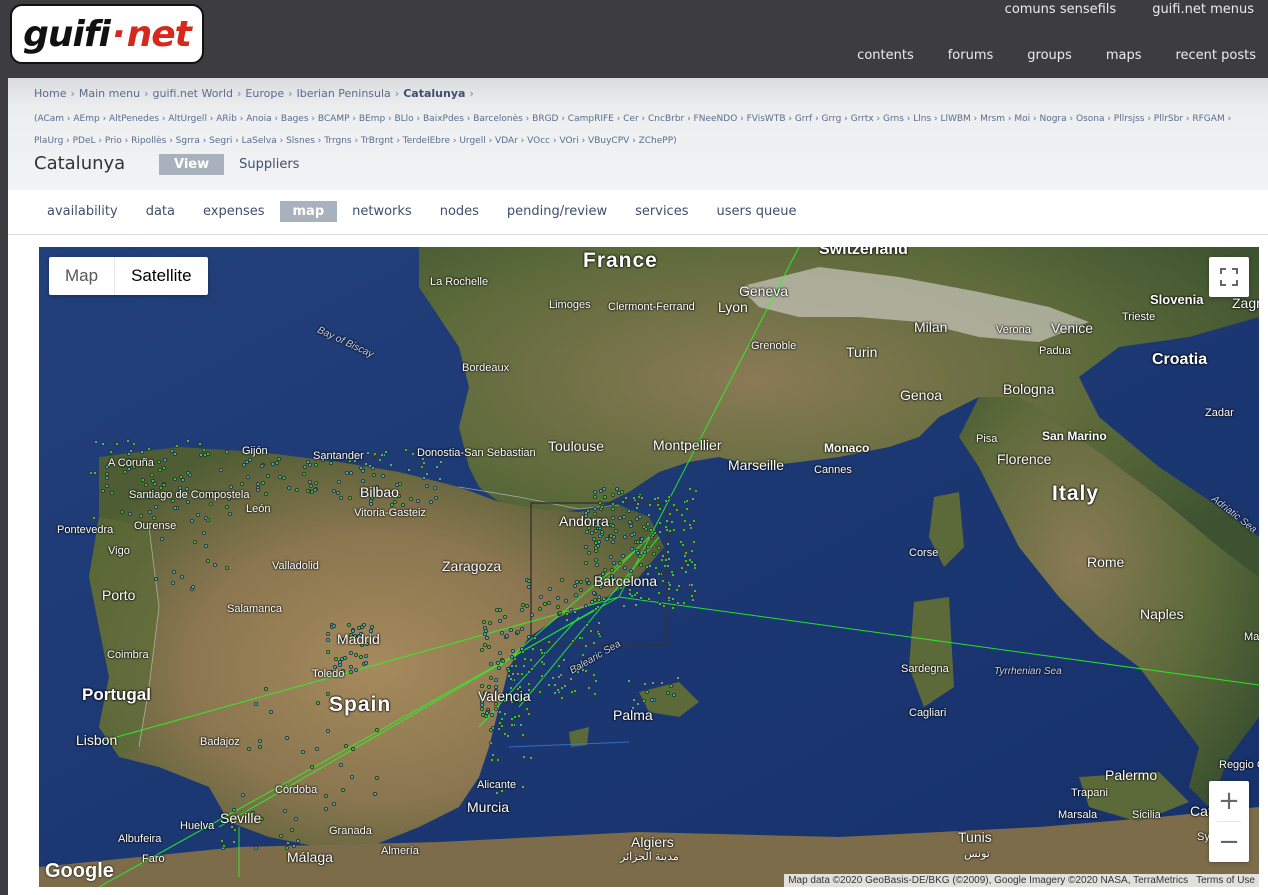 This screenshot has height=895, width=1268. What do you see at coordinates (160, 211) in the screenshot?
I see `tab-data: data` at bounding box center [160, 211].